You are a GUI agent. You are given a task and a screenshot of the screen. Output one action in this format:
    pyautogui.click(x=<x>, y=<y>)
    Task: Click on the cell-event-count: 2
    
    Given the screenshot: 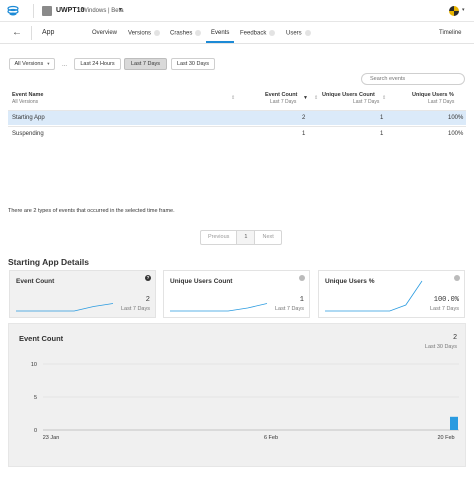 What is the action you would take?
    pyautogui.click(x=304, y=118)
    